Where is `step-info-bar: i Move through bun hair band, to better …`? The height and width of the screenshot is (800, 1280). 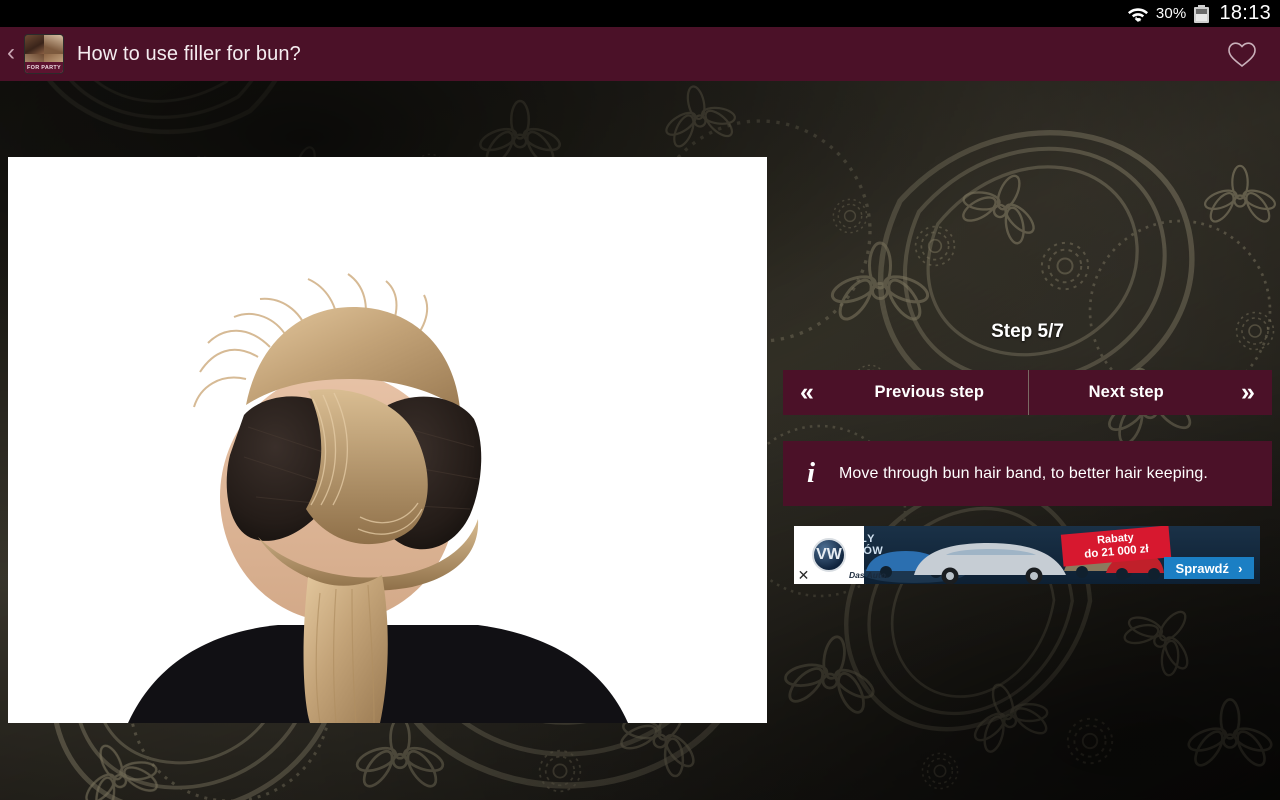 step-info-bar: i Move through bun hair band, to better … is located at coordinates (1027, 473).